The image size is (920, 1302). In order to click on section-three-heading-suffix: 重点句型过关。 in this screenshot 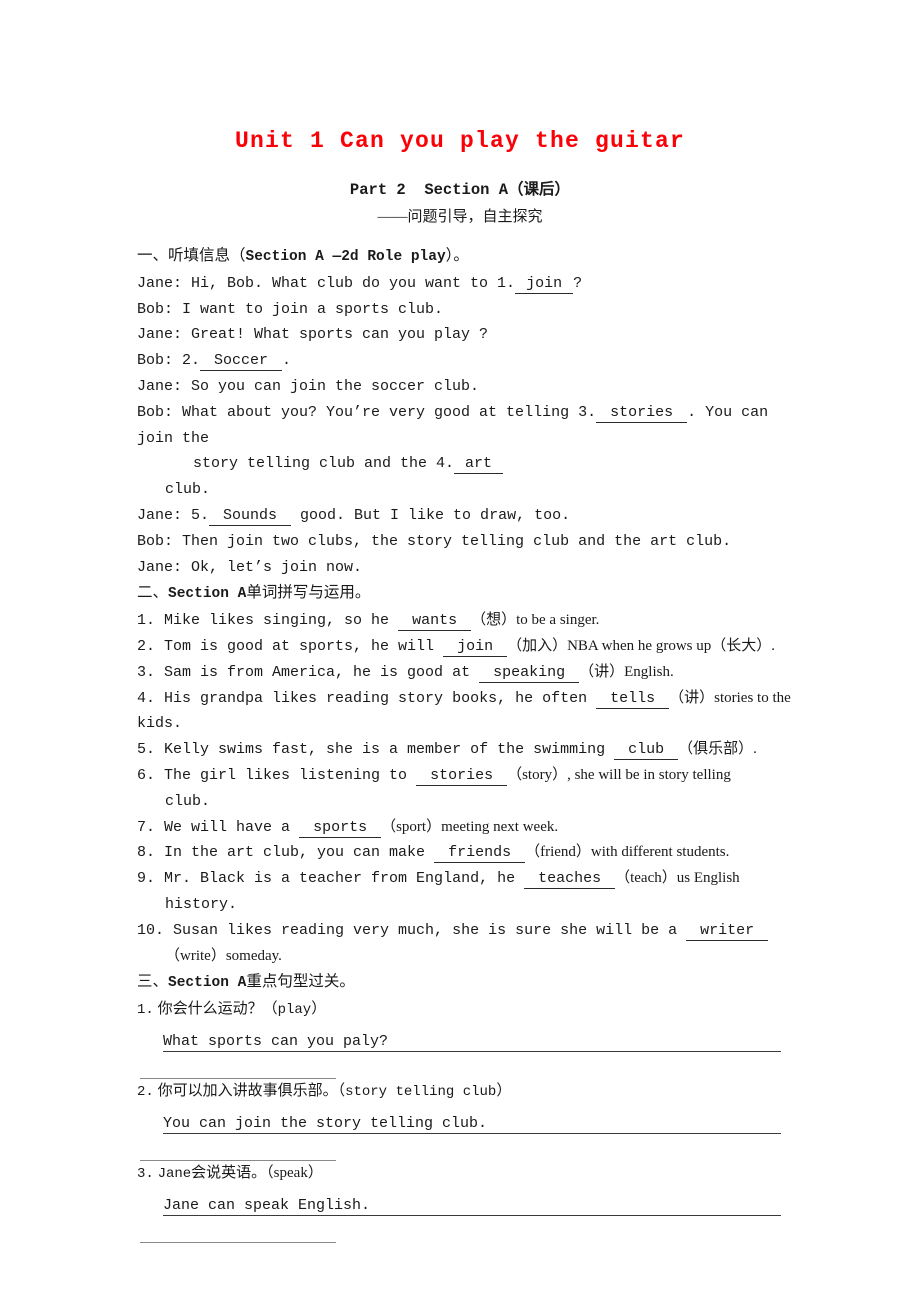, I will do `click(300, 982)`.